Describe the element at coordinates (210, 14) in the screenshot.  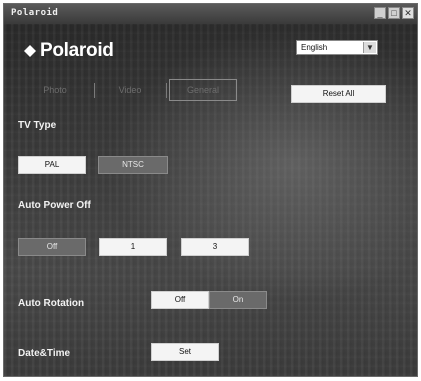
I see `title-bar: Polaroid _ □ ✕` at that location.